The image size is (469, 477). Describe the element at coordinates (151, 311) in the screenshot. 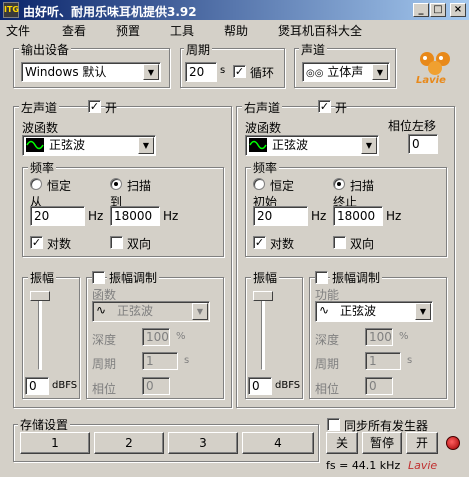

I see `left-mod-wave-select: ∿ 正弦波 ▼` at that location.